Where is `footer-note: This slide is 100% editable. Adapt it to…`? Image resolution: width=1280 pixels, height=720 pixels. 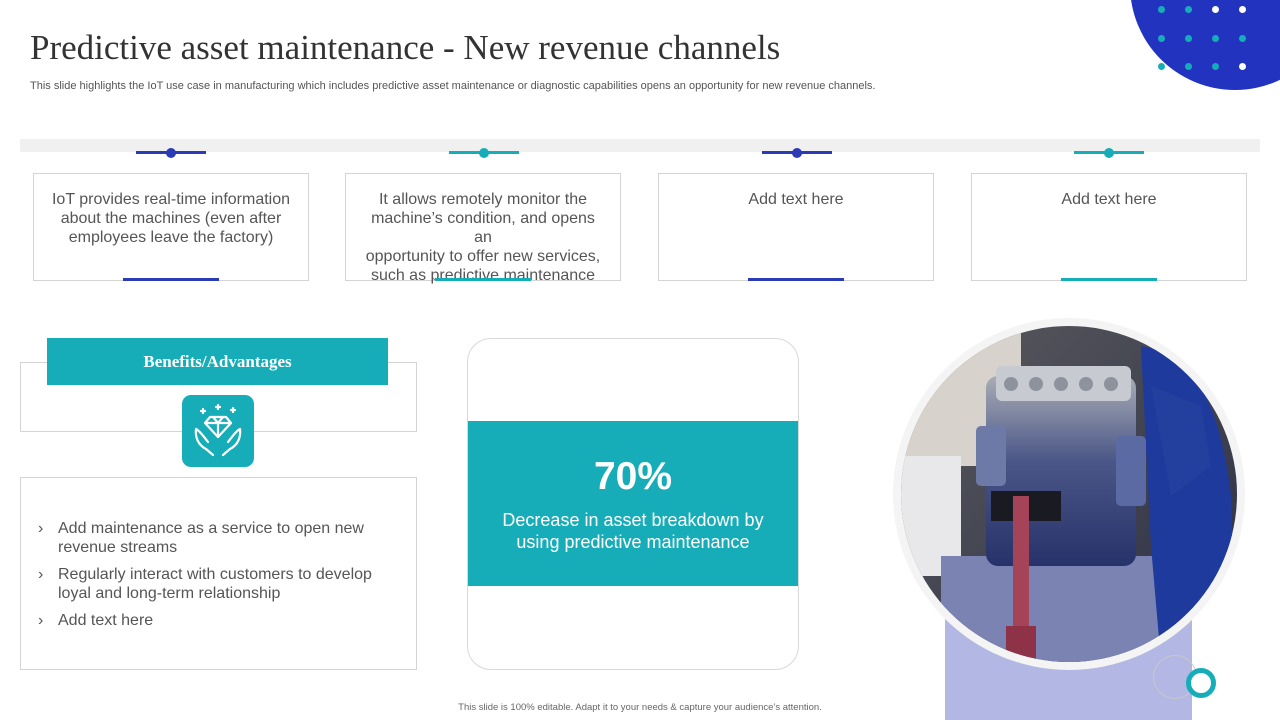 footer-note: This slide is 100% editable. Adapt it to… is located at coordinates (640, 707).